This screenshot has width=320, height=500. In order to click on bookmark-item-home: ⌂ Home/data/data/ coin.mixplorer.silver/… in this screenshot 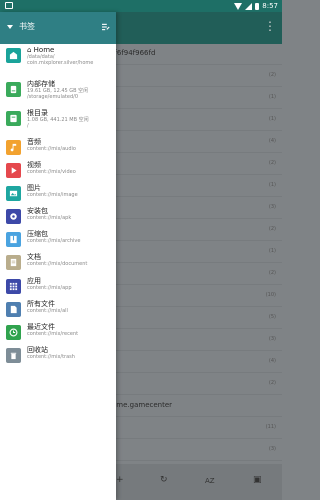, I will do `click(58, 61)`.